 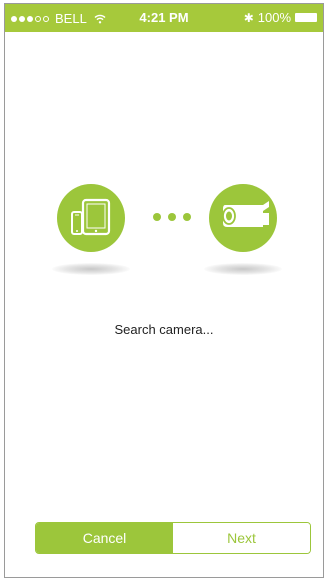 What do you see at coordinates (104, 538) in the screenshot?
I see `cancel-button: Cancel` at bounding box center [104, 538].